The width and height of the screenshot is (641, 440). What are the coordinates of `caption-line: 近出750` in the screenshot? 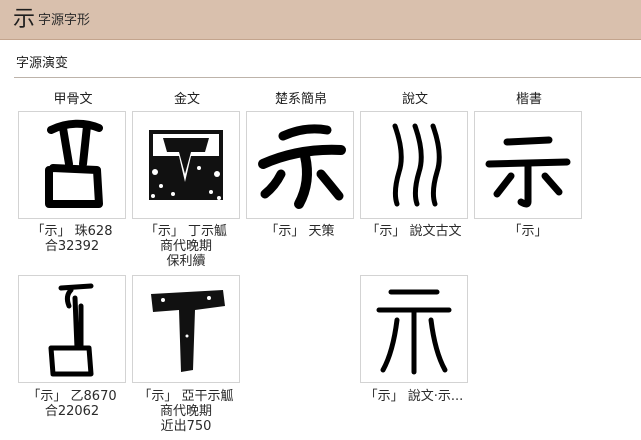 It's located at (186, 426).